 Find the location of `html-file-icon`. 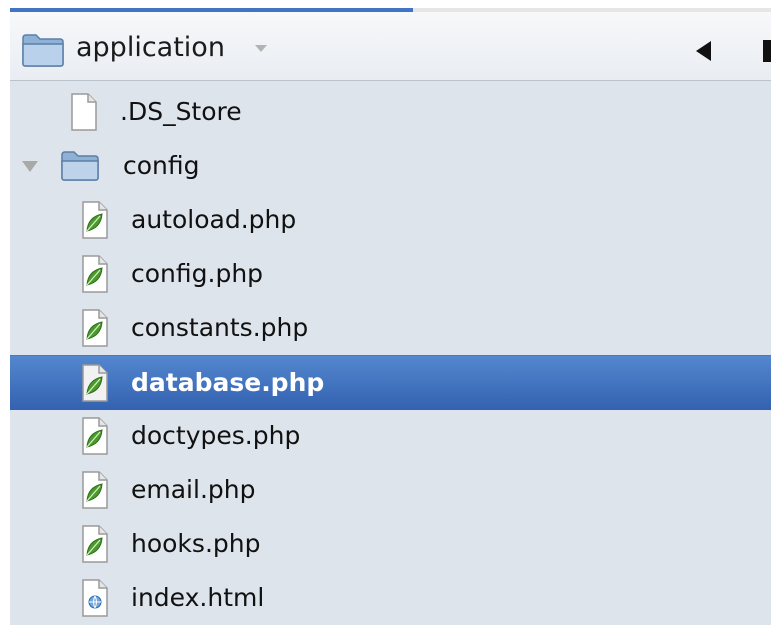

html-file-icon is located at coordinates (94, 598).